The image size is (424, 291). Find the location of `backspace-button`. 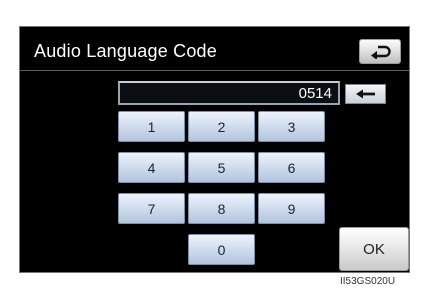

backspace-button is located at coordinates (365, 94).